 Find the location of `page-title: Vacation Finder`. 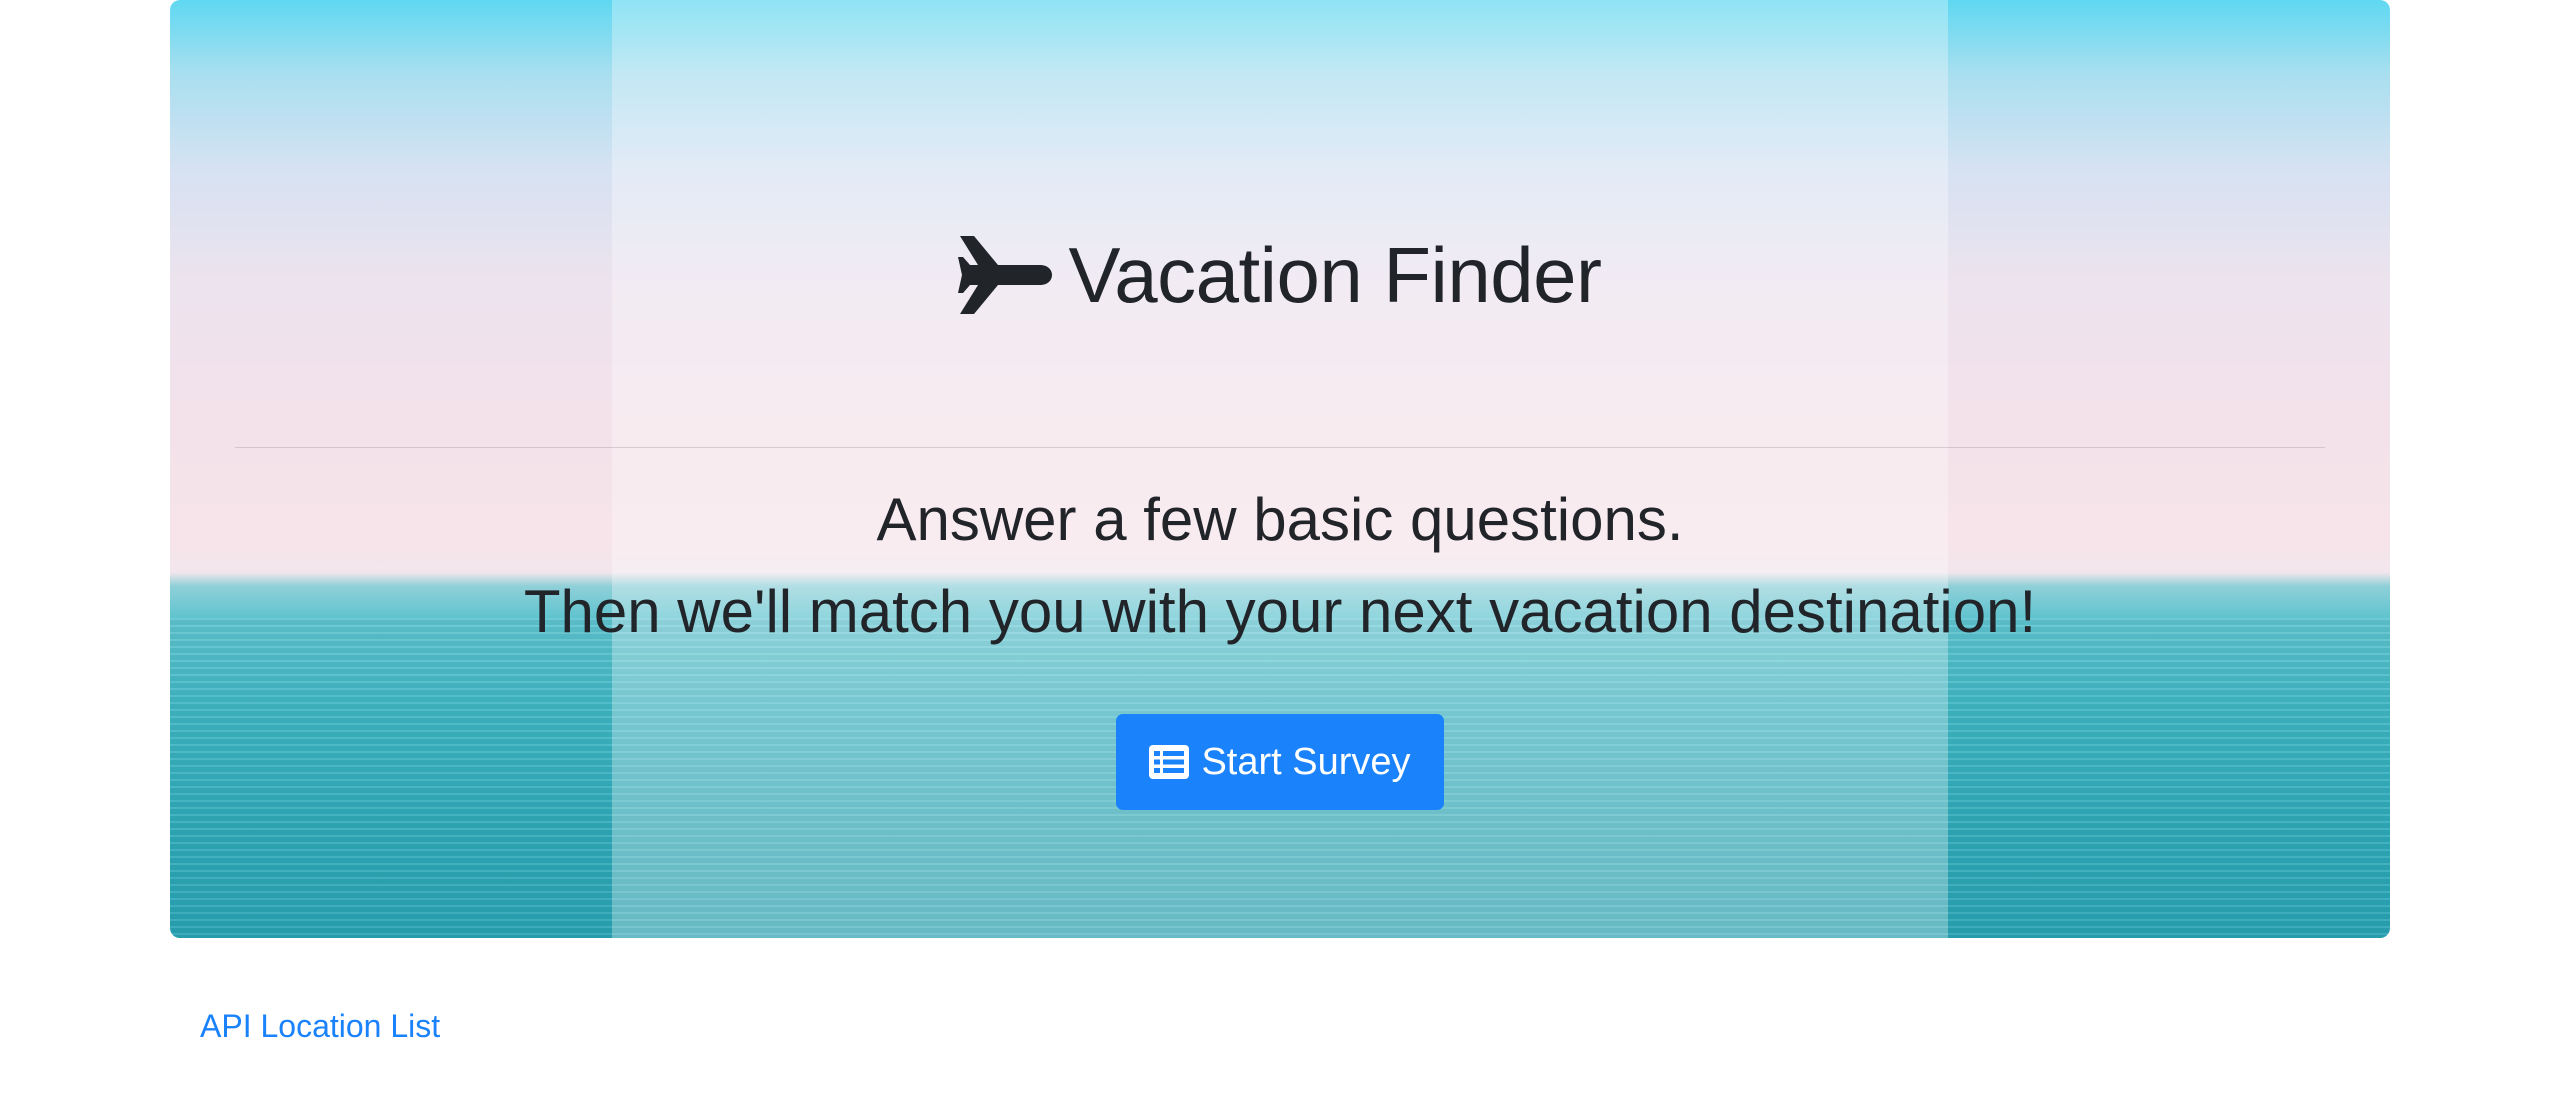

page-title: Vacation Finder is located at coordinates (1335, 275).